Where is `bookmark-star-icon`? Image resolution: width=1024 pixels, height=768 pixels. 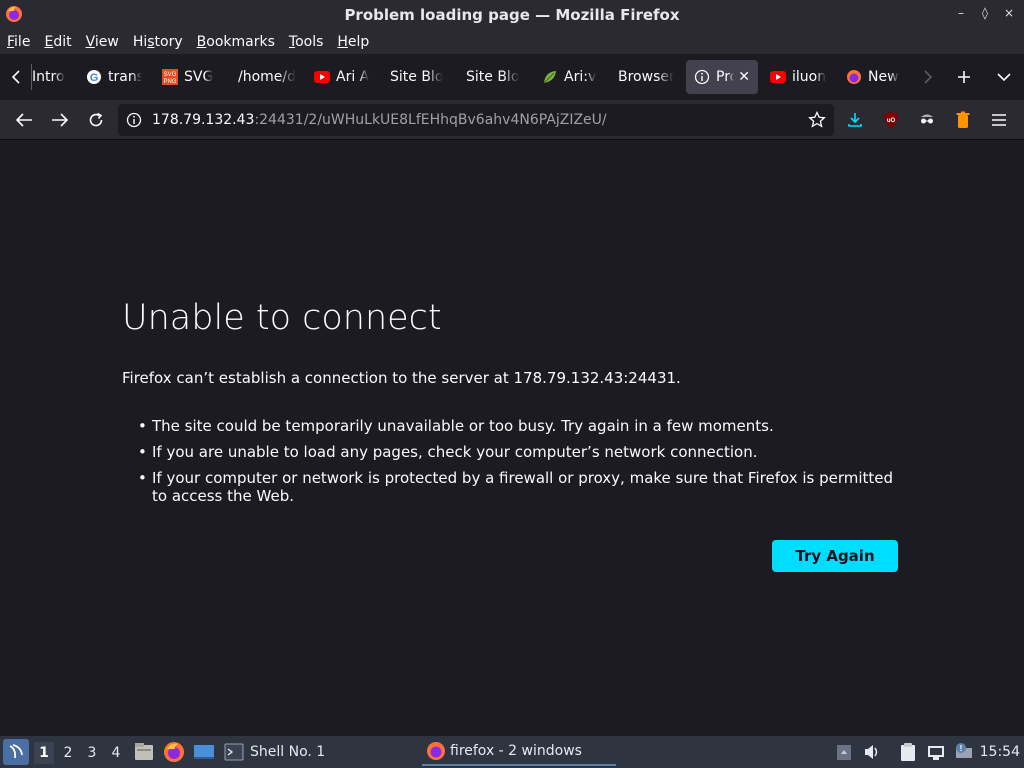
bookmark-star-icon is located at coordinates (817, 120).